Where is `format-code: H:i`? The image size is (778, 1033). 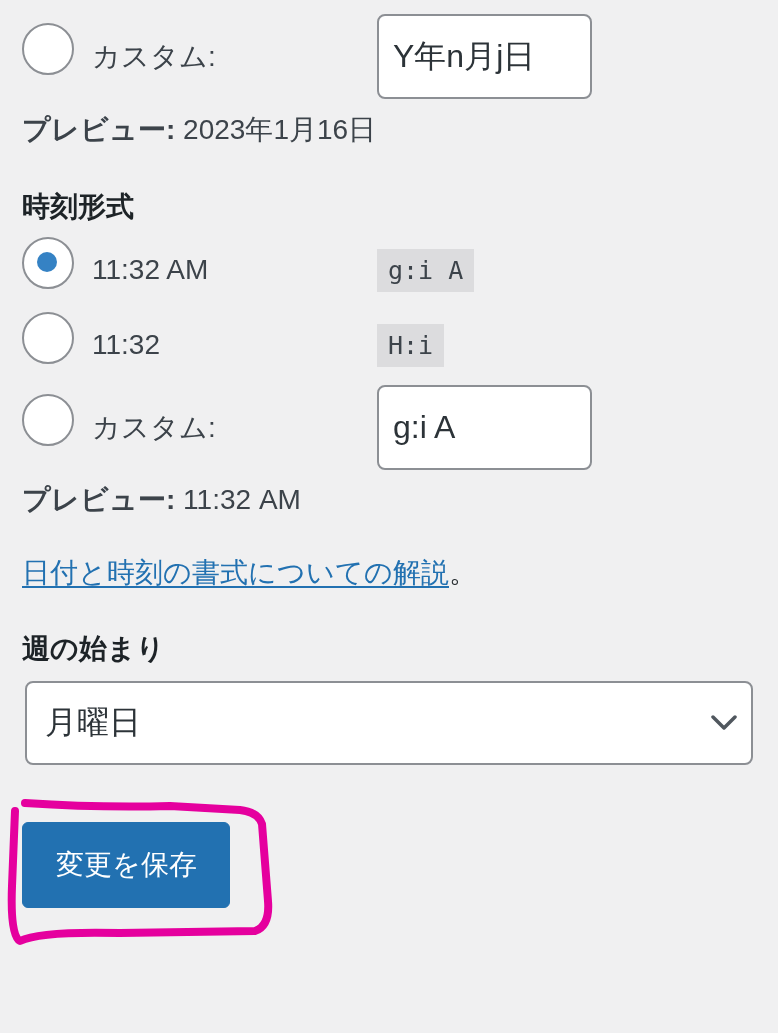 format-code: H:i is located at coordinates (411, 345).